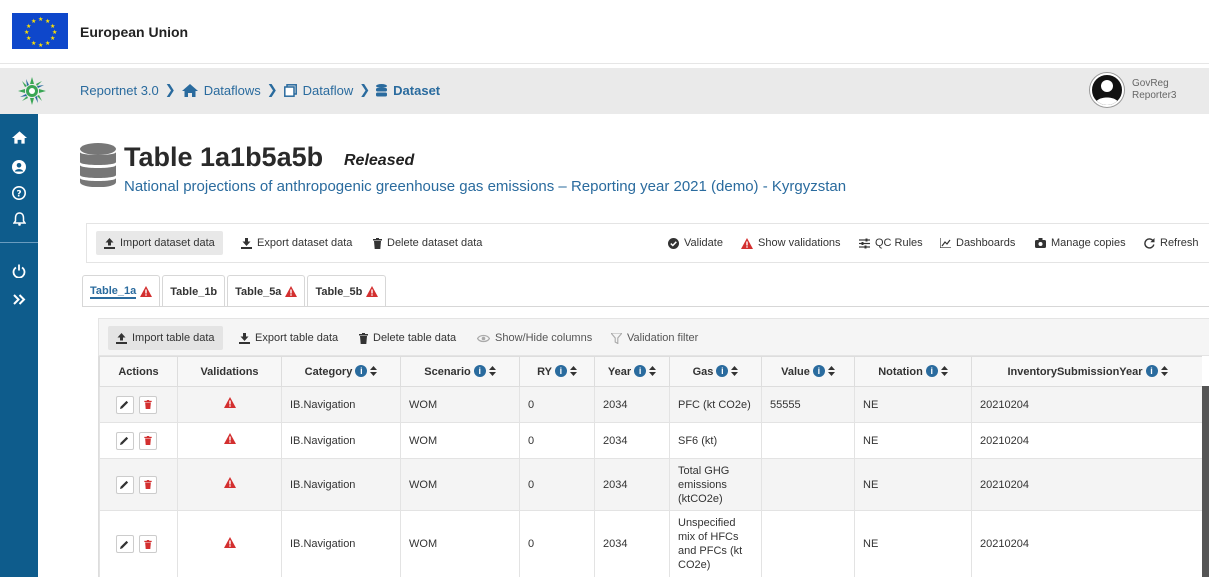  Describe the element at coordinates (19, 219) in the screenshot. I see `bell-icon` at that location.